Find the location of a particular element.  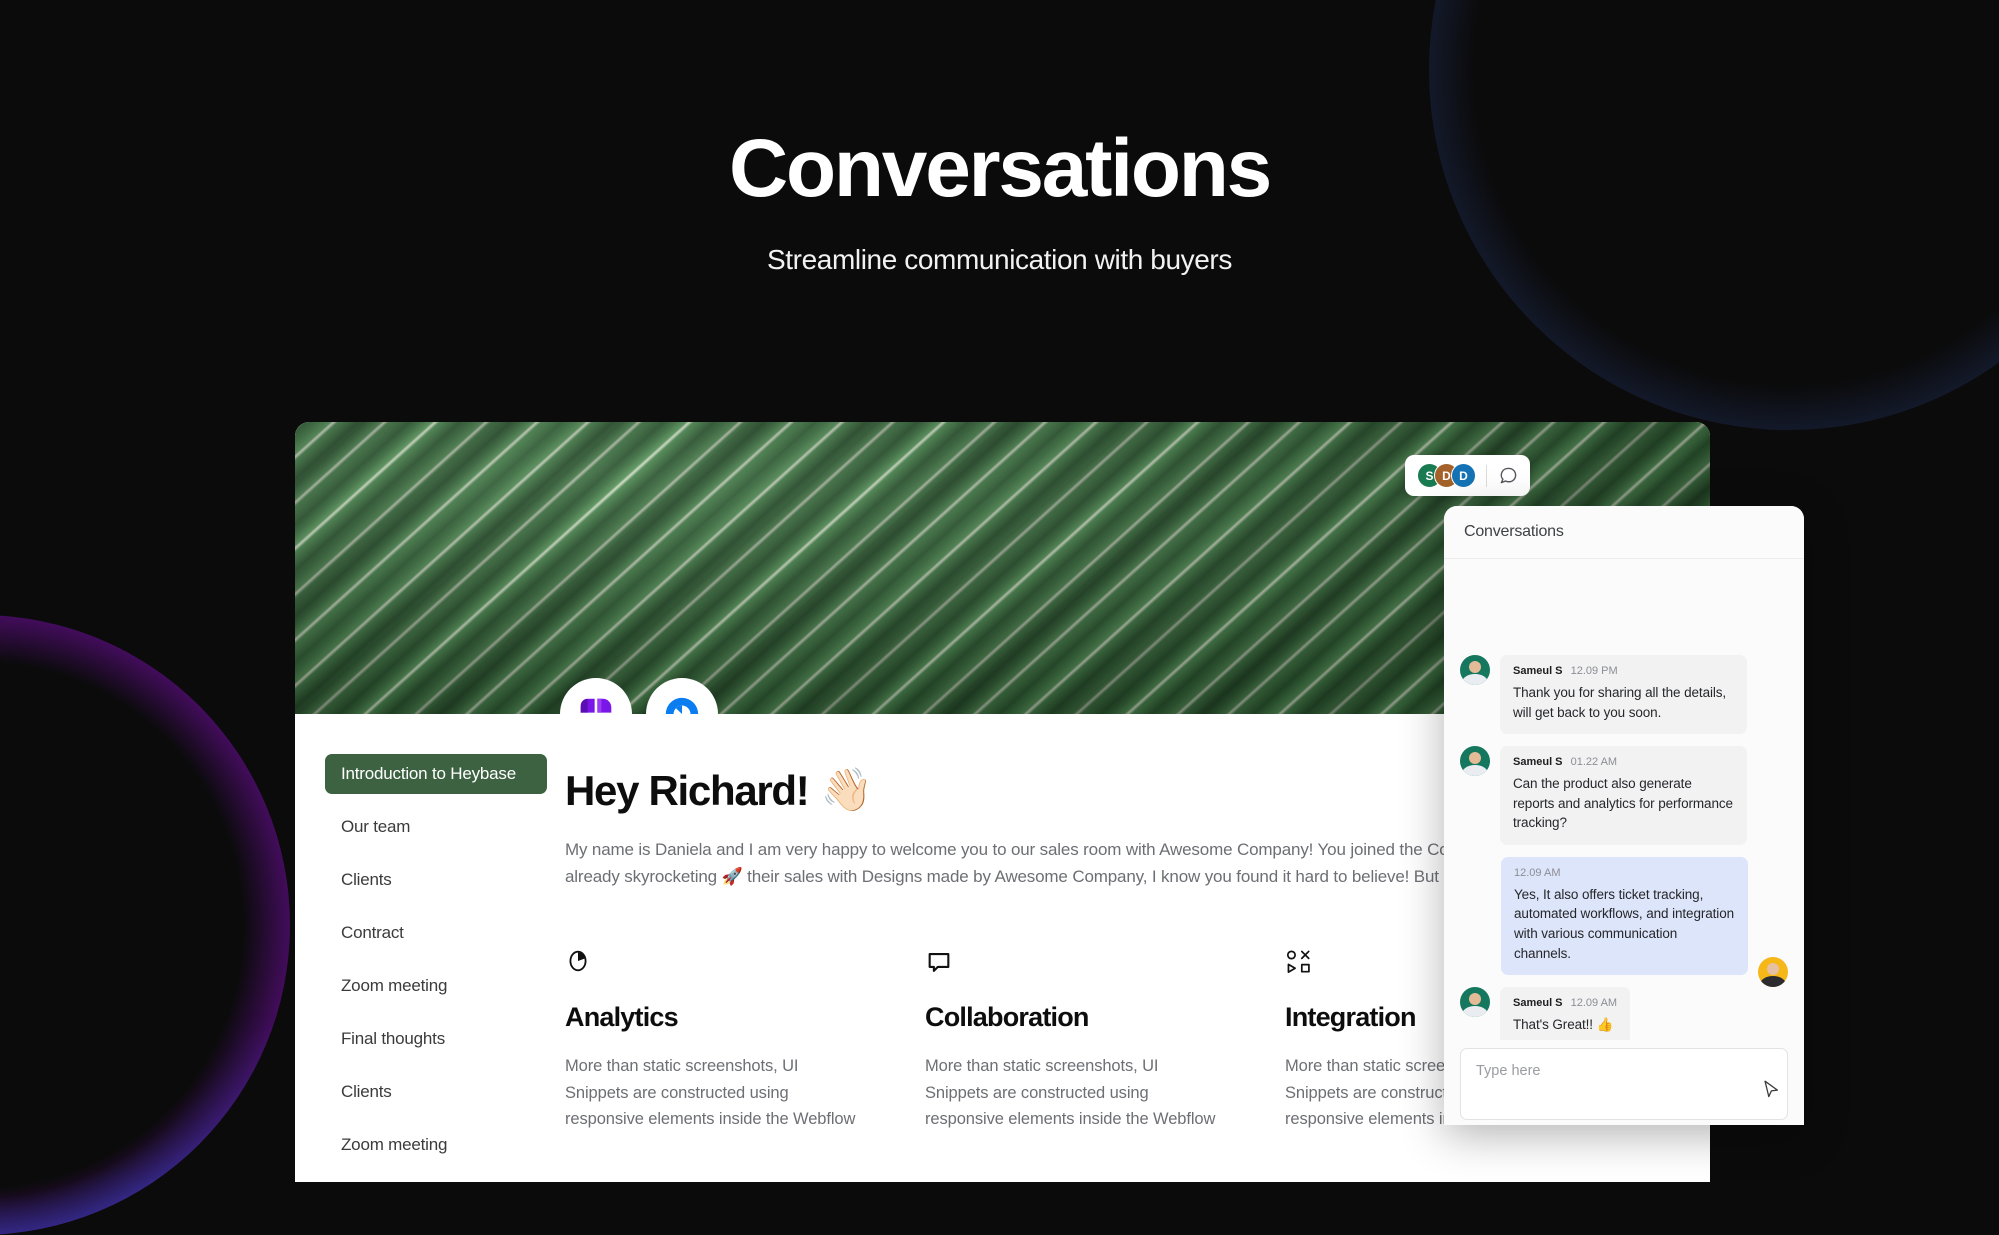

feature-title: Collaboration is located at coordinates (1007, 1017).